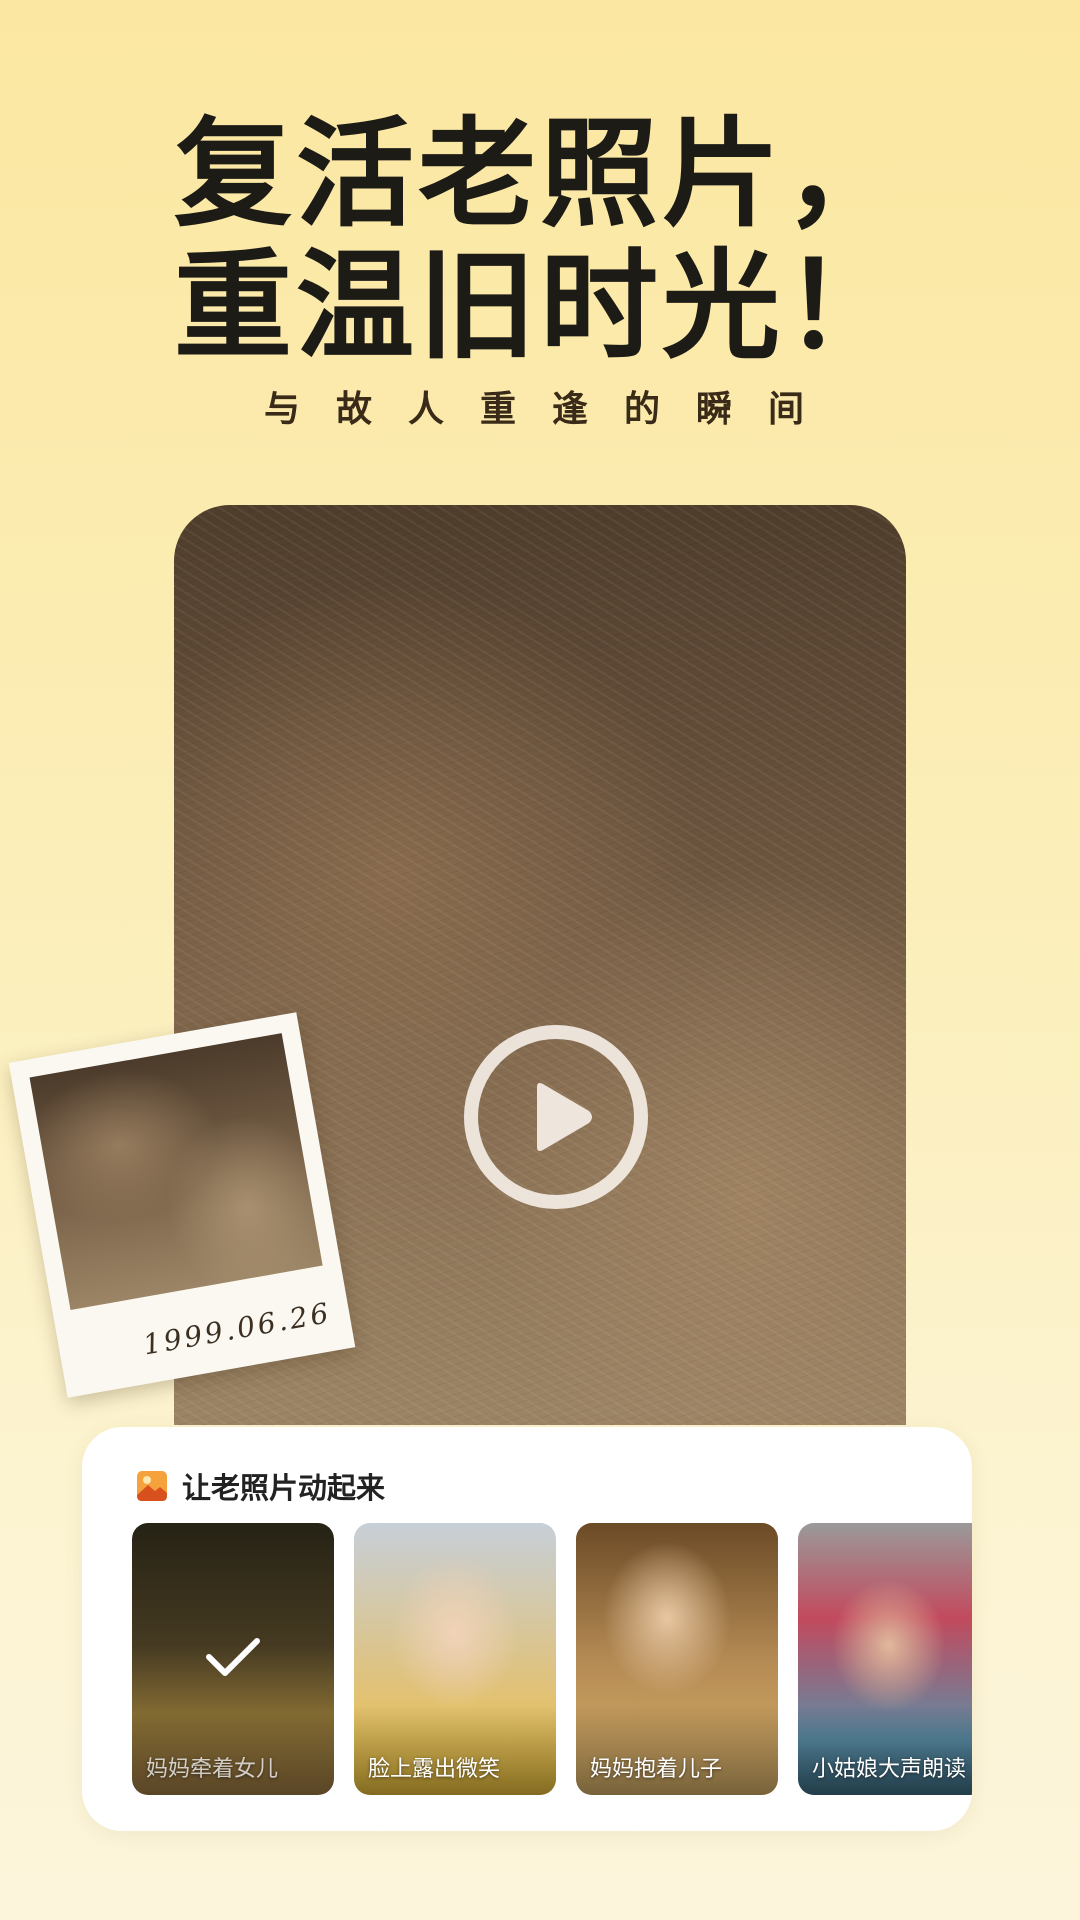 The image size is (1080, 1920). What do you see at coordinates (152, 1486) in the screenshot?
I see `photo-icon` at bounding box center [152, 1486].